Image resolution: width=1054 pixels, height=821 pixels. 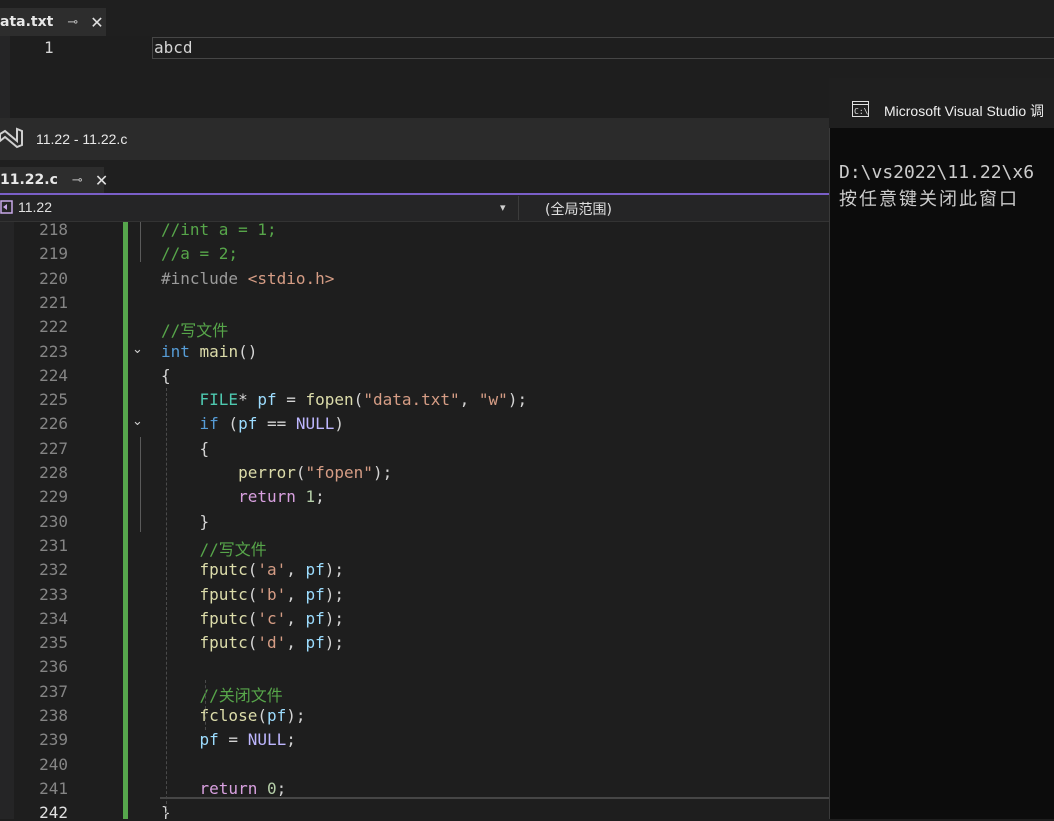 What do you see at coordinates (53, 230) in the screenshot?
I see `line-number: 218` at bounding box center [53, 230].